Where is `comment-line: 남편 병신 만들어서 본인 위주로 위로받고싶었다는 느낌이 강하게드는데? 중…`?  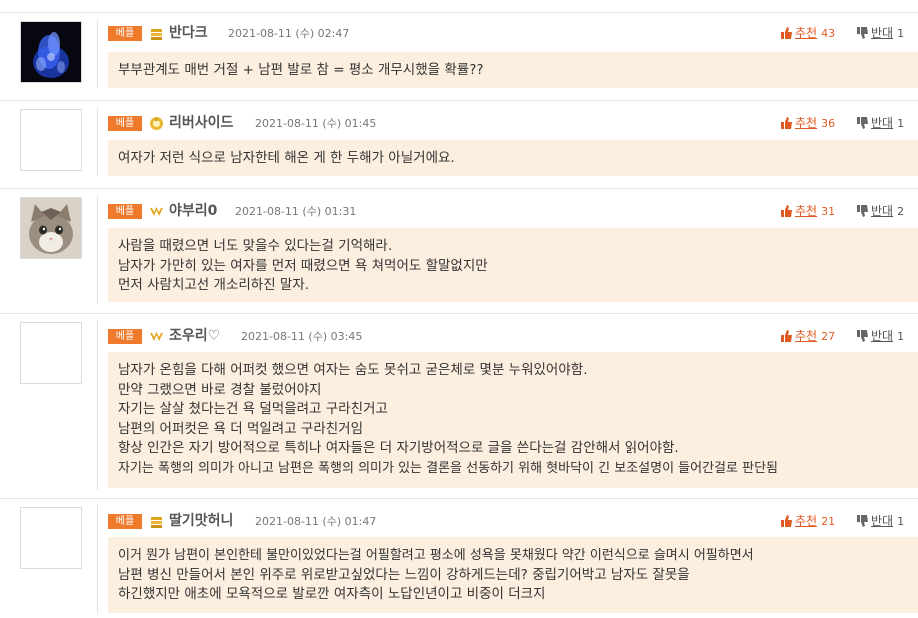 comment-line: 남편 병신 만들어서 본인 위주로 위로받고싶었다는 느낌이 강하게드는데? 중… is located at coordinates (404, 574).